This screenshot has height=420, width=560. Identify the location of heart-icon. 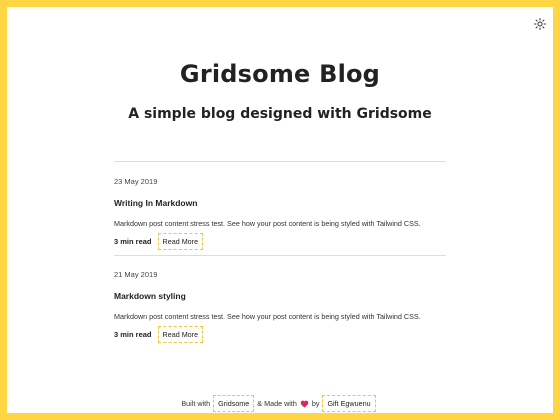
(304, 404).